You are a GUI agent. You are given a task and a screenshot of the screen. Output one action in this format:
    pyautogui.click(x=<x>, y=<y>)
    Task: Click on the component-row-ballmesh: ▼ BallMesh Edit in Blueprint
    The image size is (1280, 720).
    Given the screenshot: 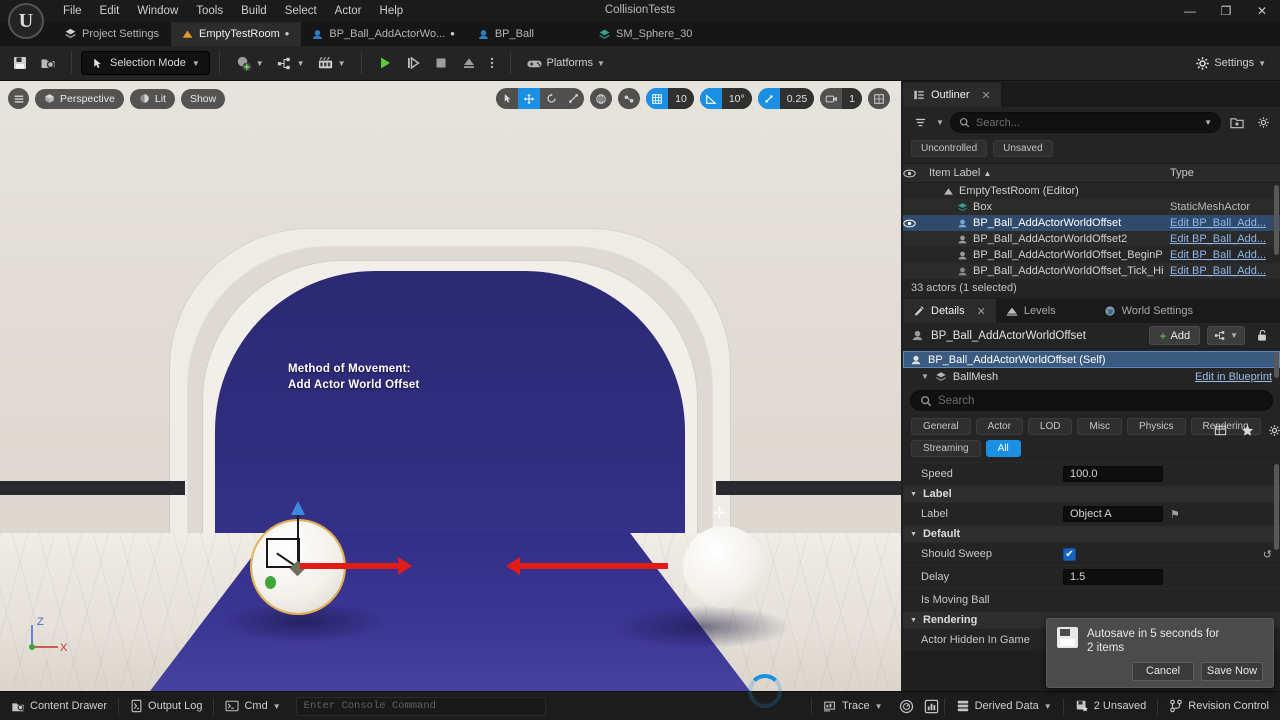 What is the action you would take?
    pyautogui.click(x=1091, y=376)
    